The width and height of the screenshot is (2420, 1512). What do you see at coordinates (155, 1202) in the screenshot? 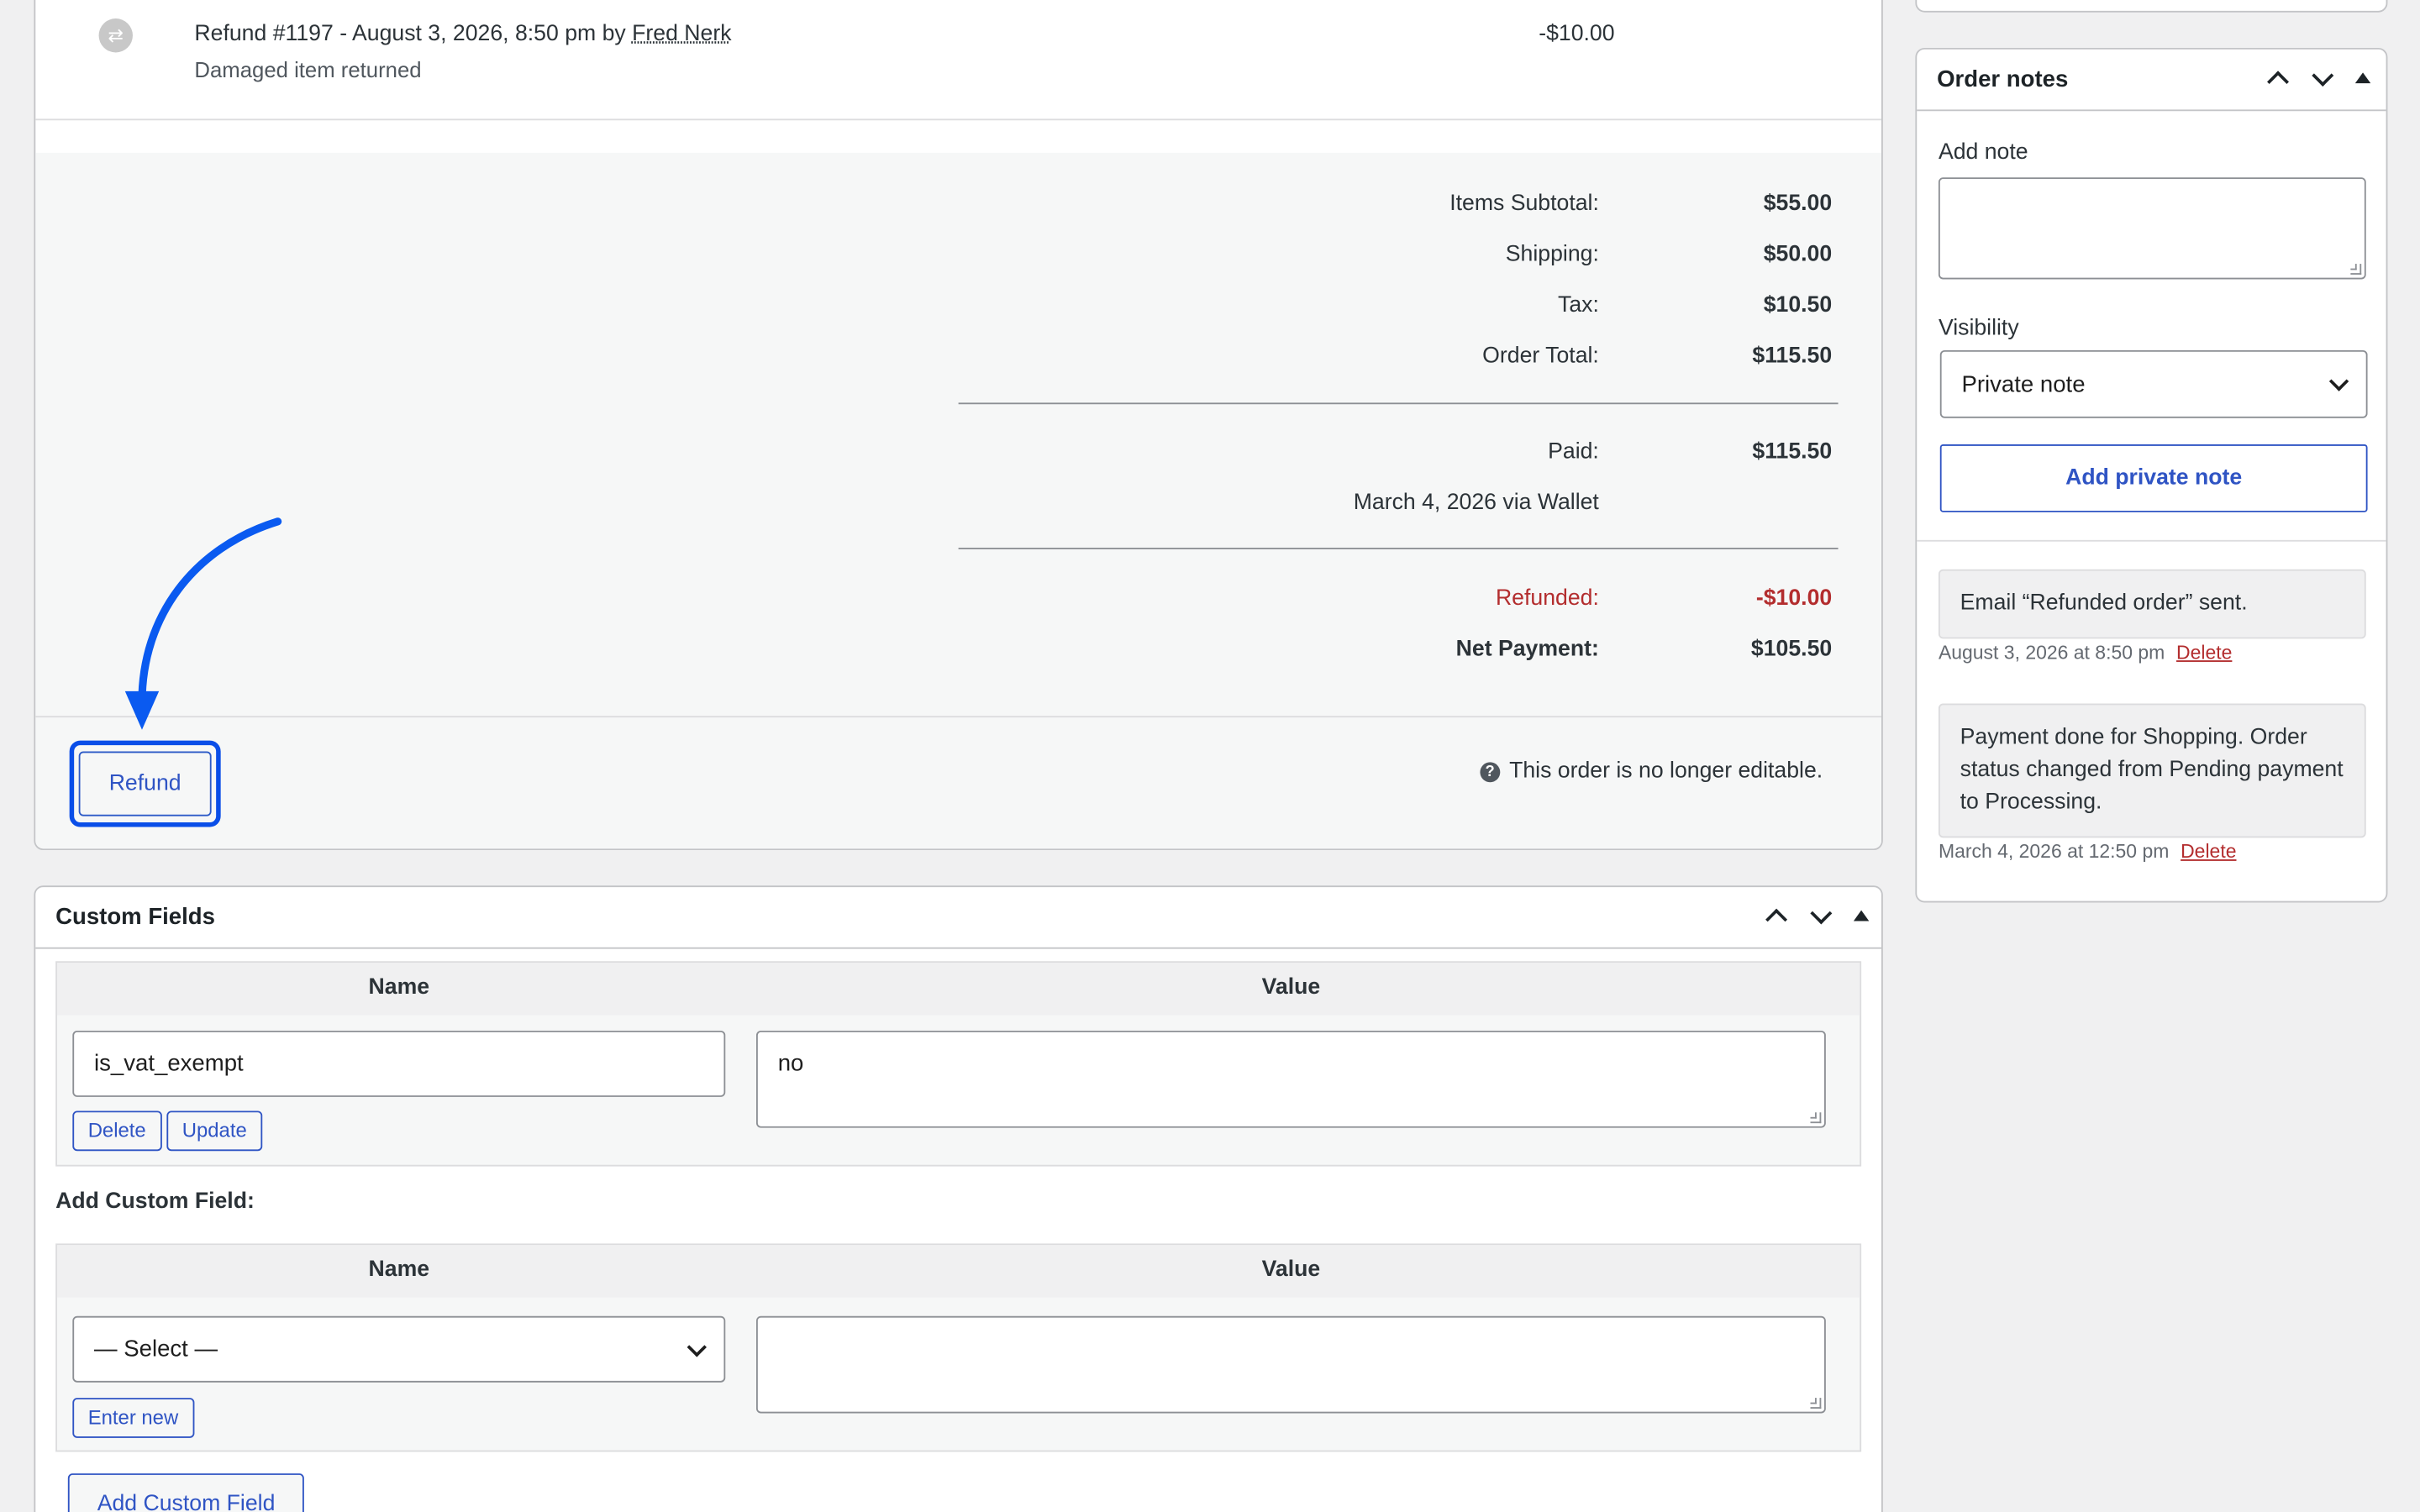
I see `add-custom-field-label: Add Custom Field:` at bounding box center [155, 1202].